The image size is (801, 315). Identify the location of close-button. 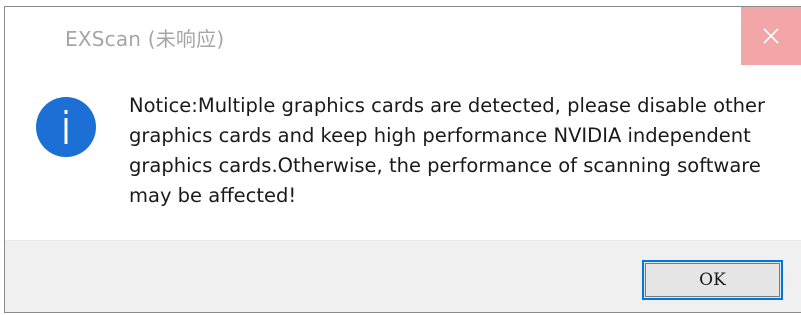
(771, 36).